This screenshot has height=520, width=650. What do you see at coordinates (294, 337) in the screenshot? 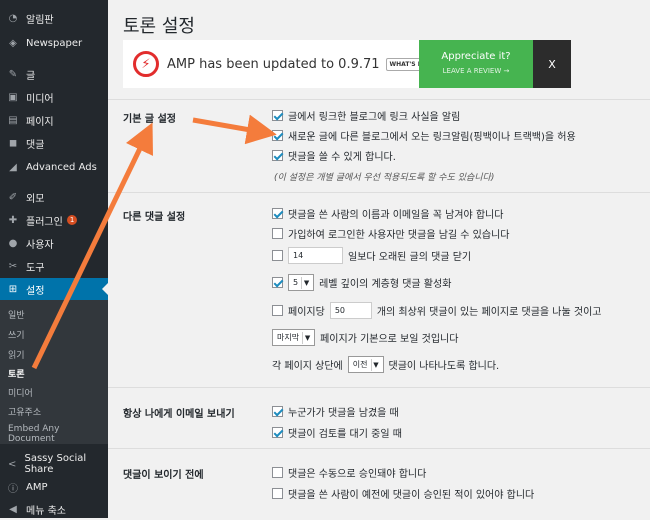
I see `default-page-select: 마지막 ▼` at bounding box center [294, 337].